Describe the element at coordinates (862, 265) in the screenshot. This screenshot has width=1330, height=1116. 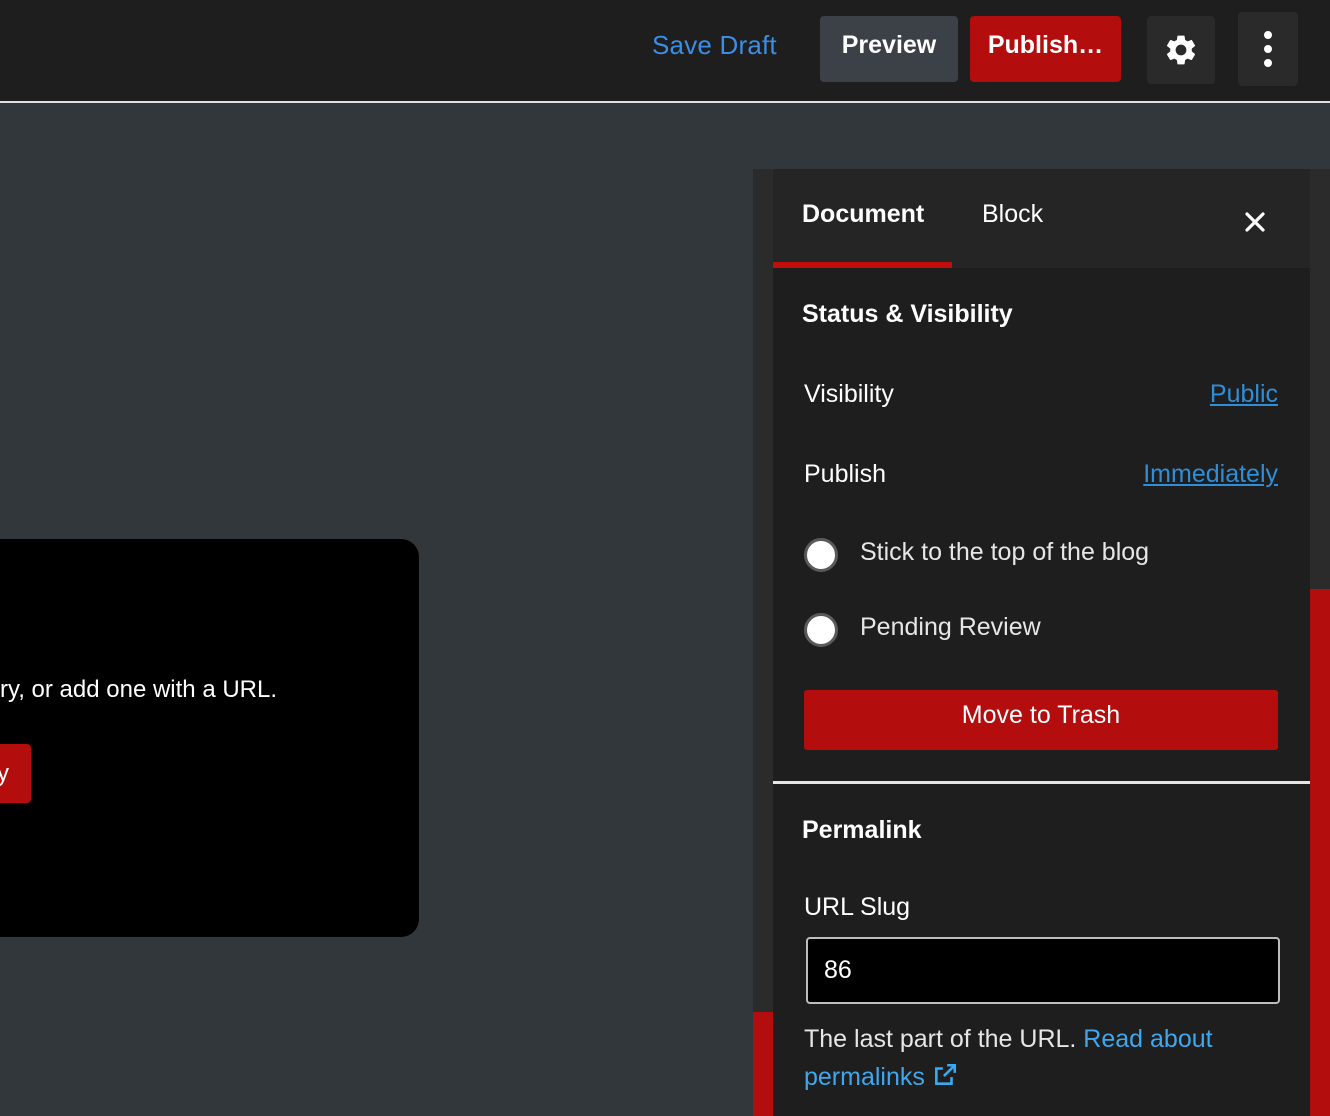
I see `active-tab-indicator` at that location.